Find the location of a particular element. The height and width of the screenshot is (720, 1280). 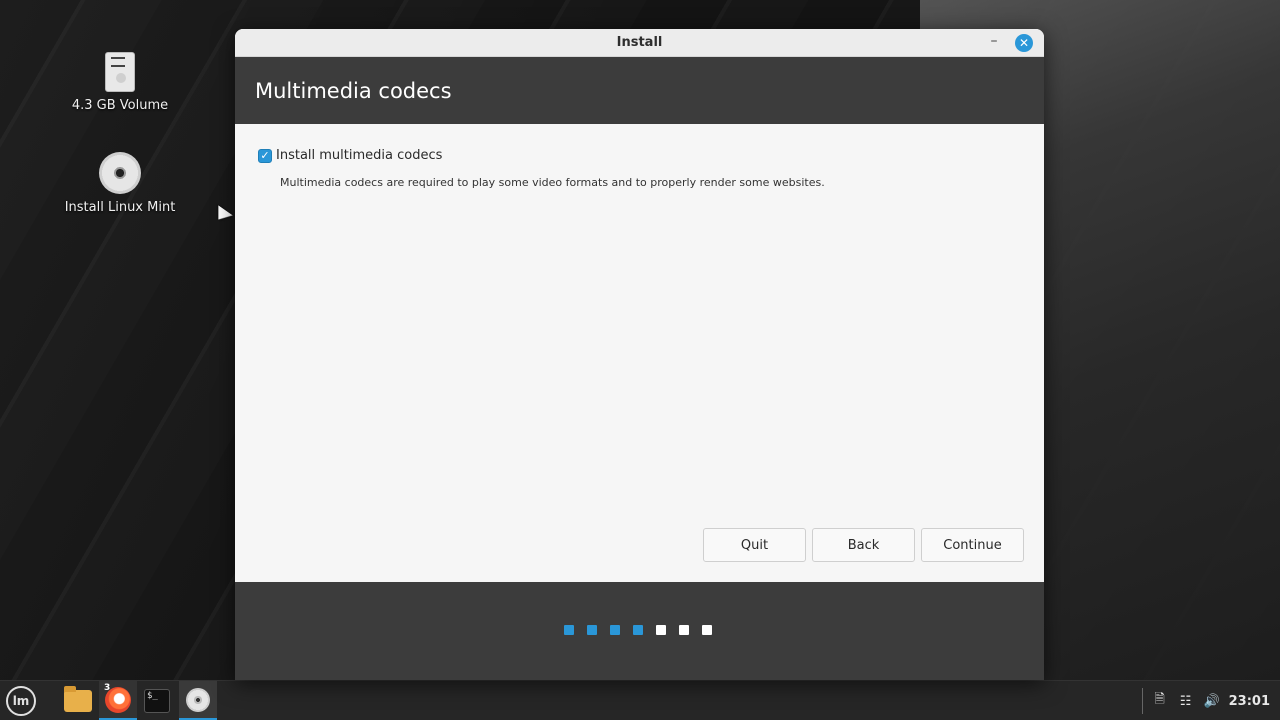

back-button: Back is located at coordinates (863, 545).